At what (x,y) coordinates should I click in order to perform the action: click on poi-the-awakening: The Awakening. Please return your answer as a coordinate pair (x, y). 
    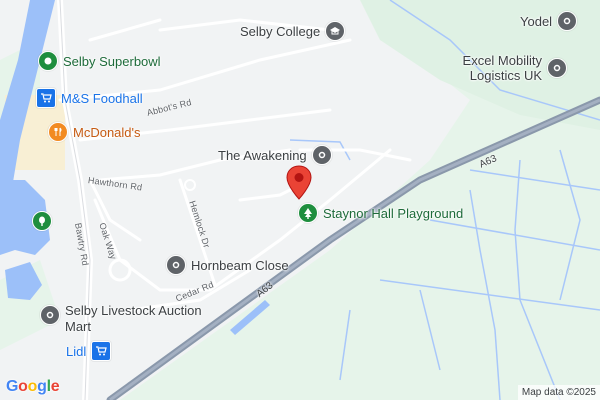
    Looking at the image, I should click on (275, 155).